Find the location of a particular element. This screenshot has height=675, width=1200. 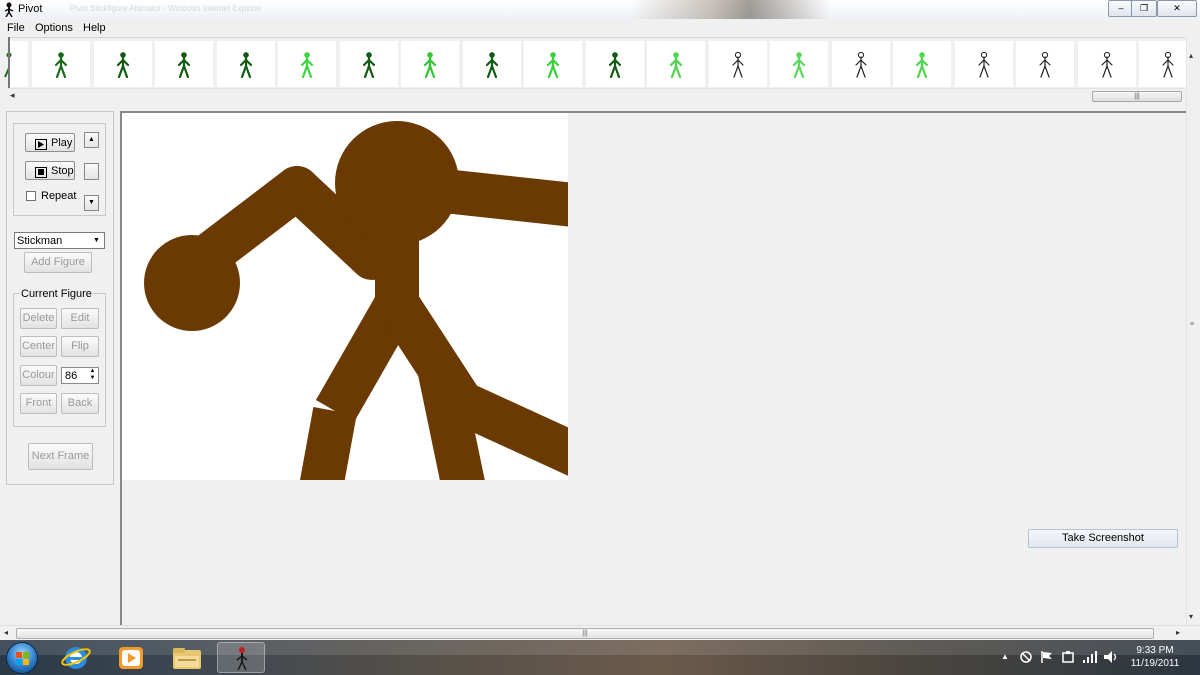

speed-scroll-thumb is located at coordinates (91, 171).